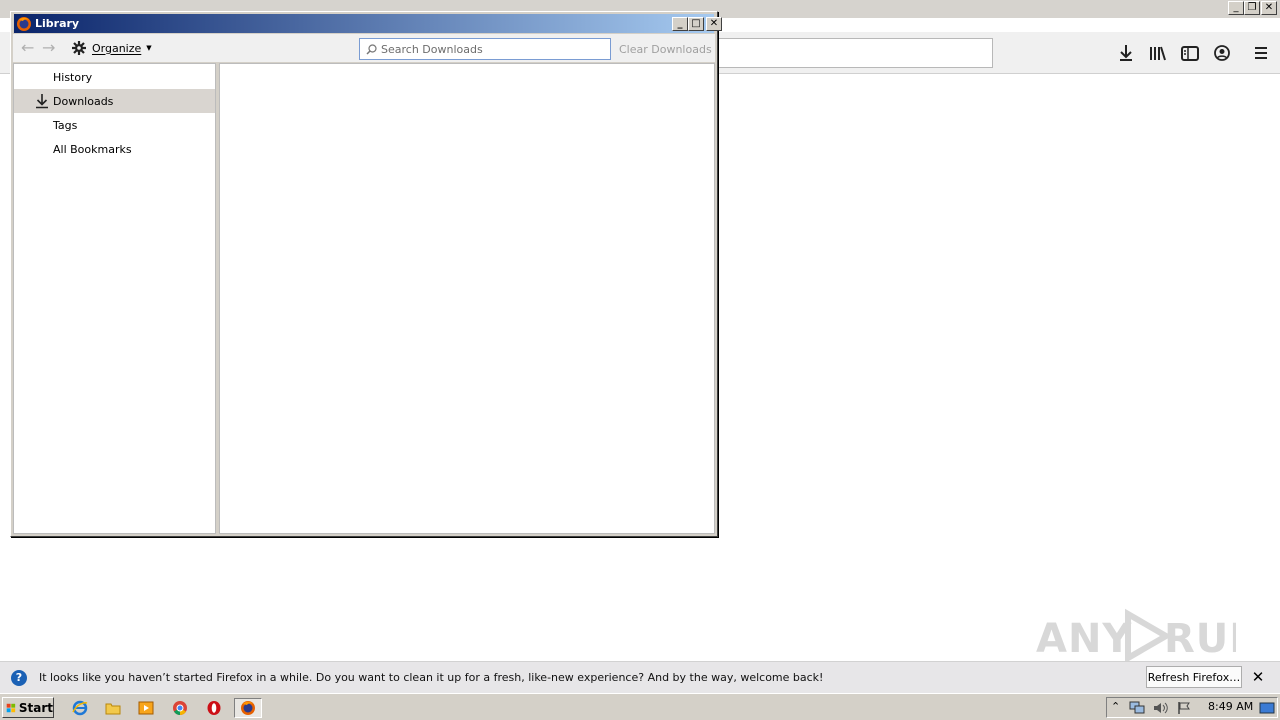  Describe the element at coordinates (371, 49) in the screenshot. I see `search-icon` at that location.